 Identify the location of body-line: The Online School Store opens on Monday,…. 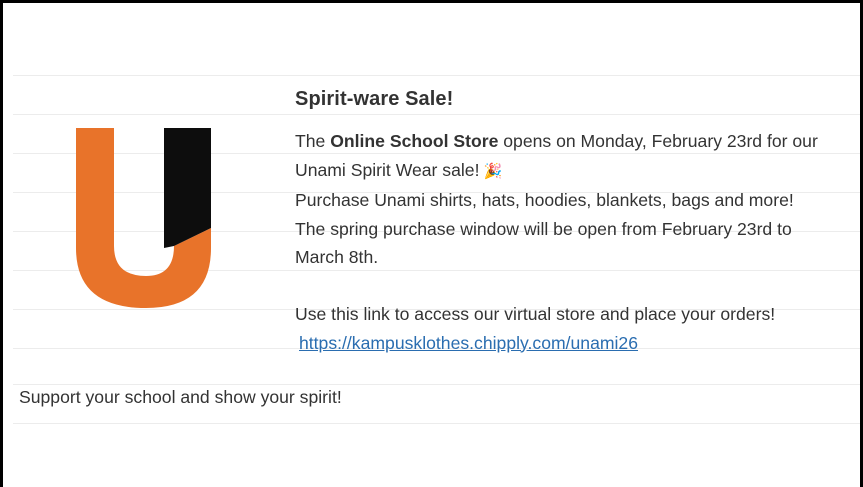
(577, 141).